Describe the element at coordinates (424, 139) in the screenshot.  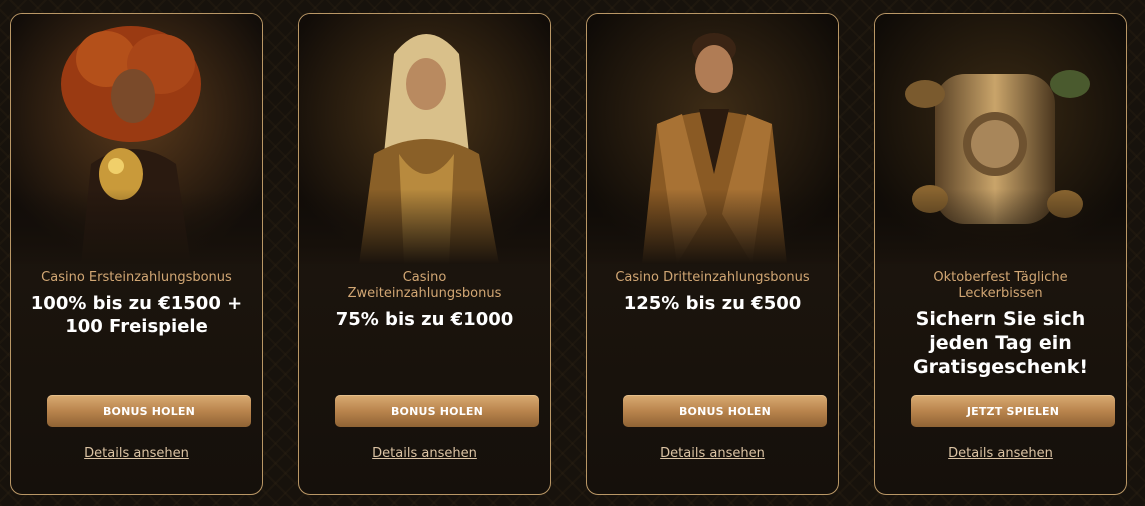
I see `blonde-woman-image` at that location.